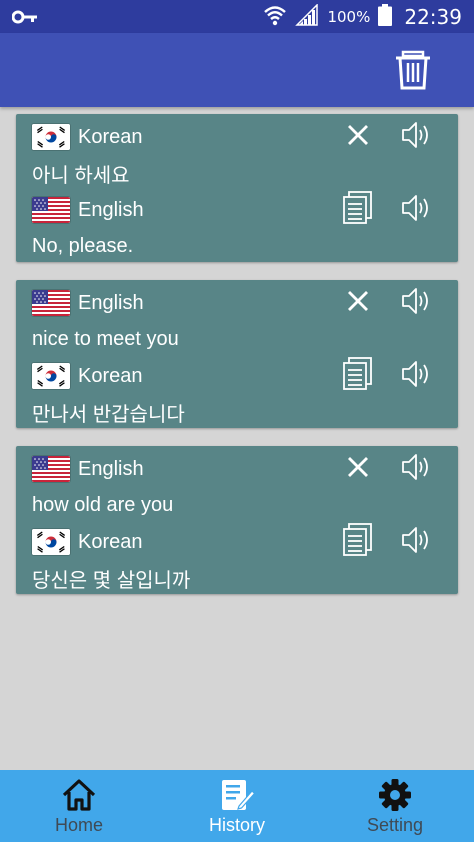  What do you see at coordinates (110, 136) in the screenshot?
I see `source-language-label: Korean` at bounding box center [110, 136].